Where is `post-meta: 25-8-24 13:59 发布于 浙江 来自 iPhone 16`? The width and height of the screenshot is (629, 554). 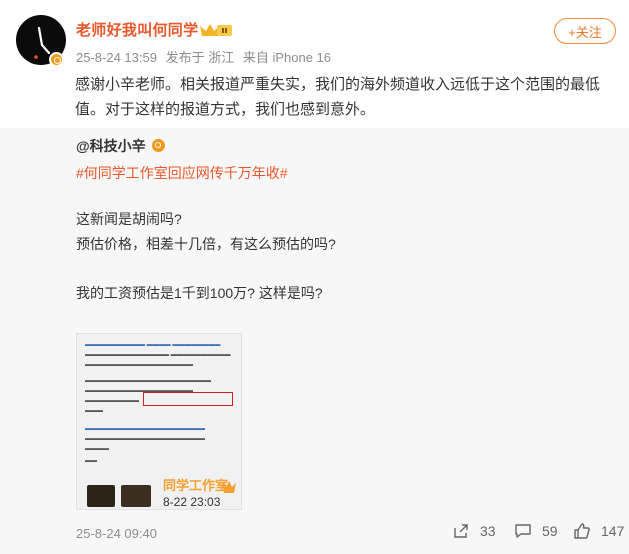
post-meta: 25-8-24 13:59 发布于 浙江 来自 iPhone 16 is located at coordinates (206, 56).